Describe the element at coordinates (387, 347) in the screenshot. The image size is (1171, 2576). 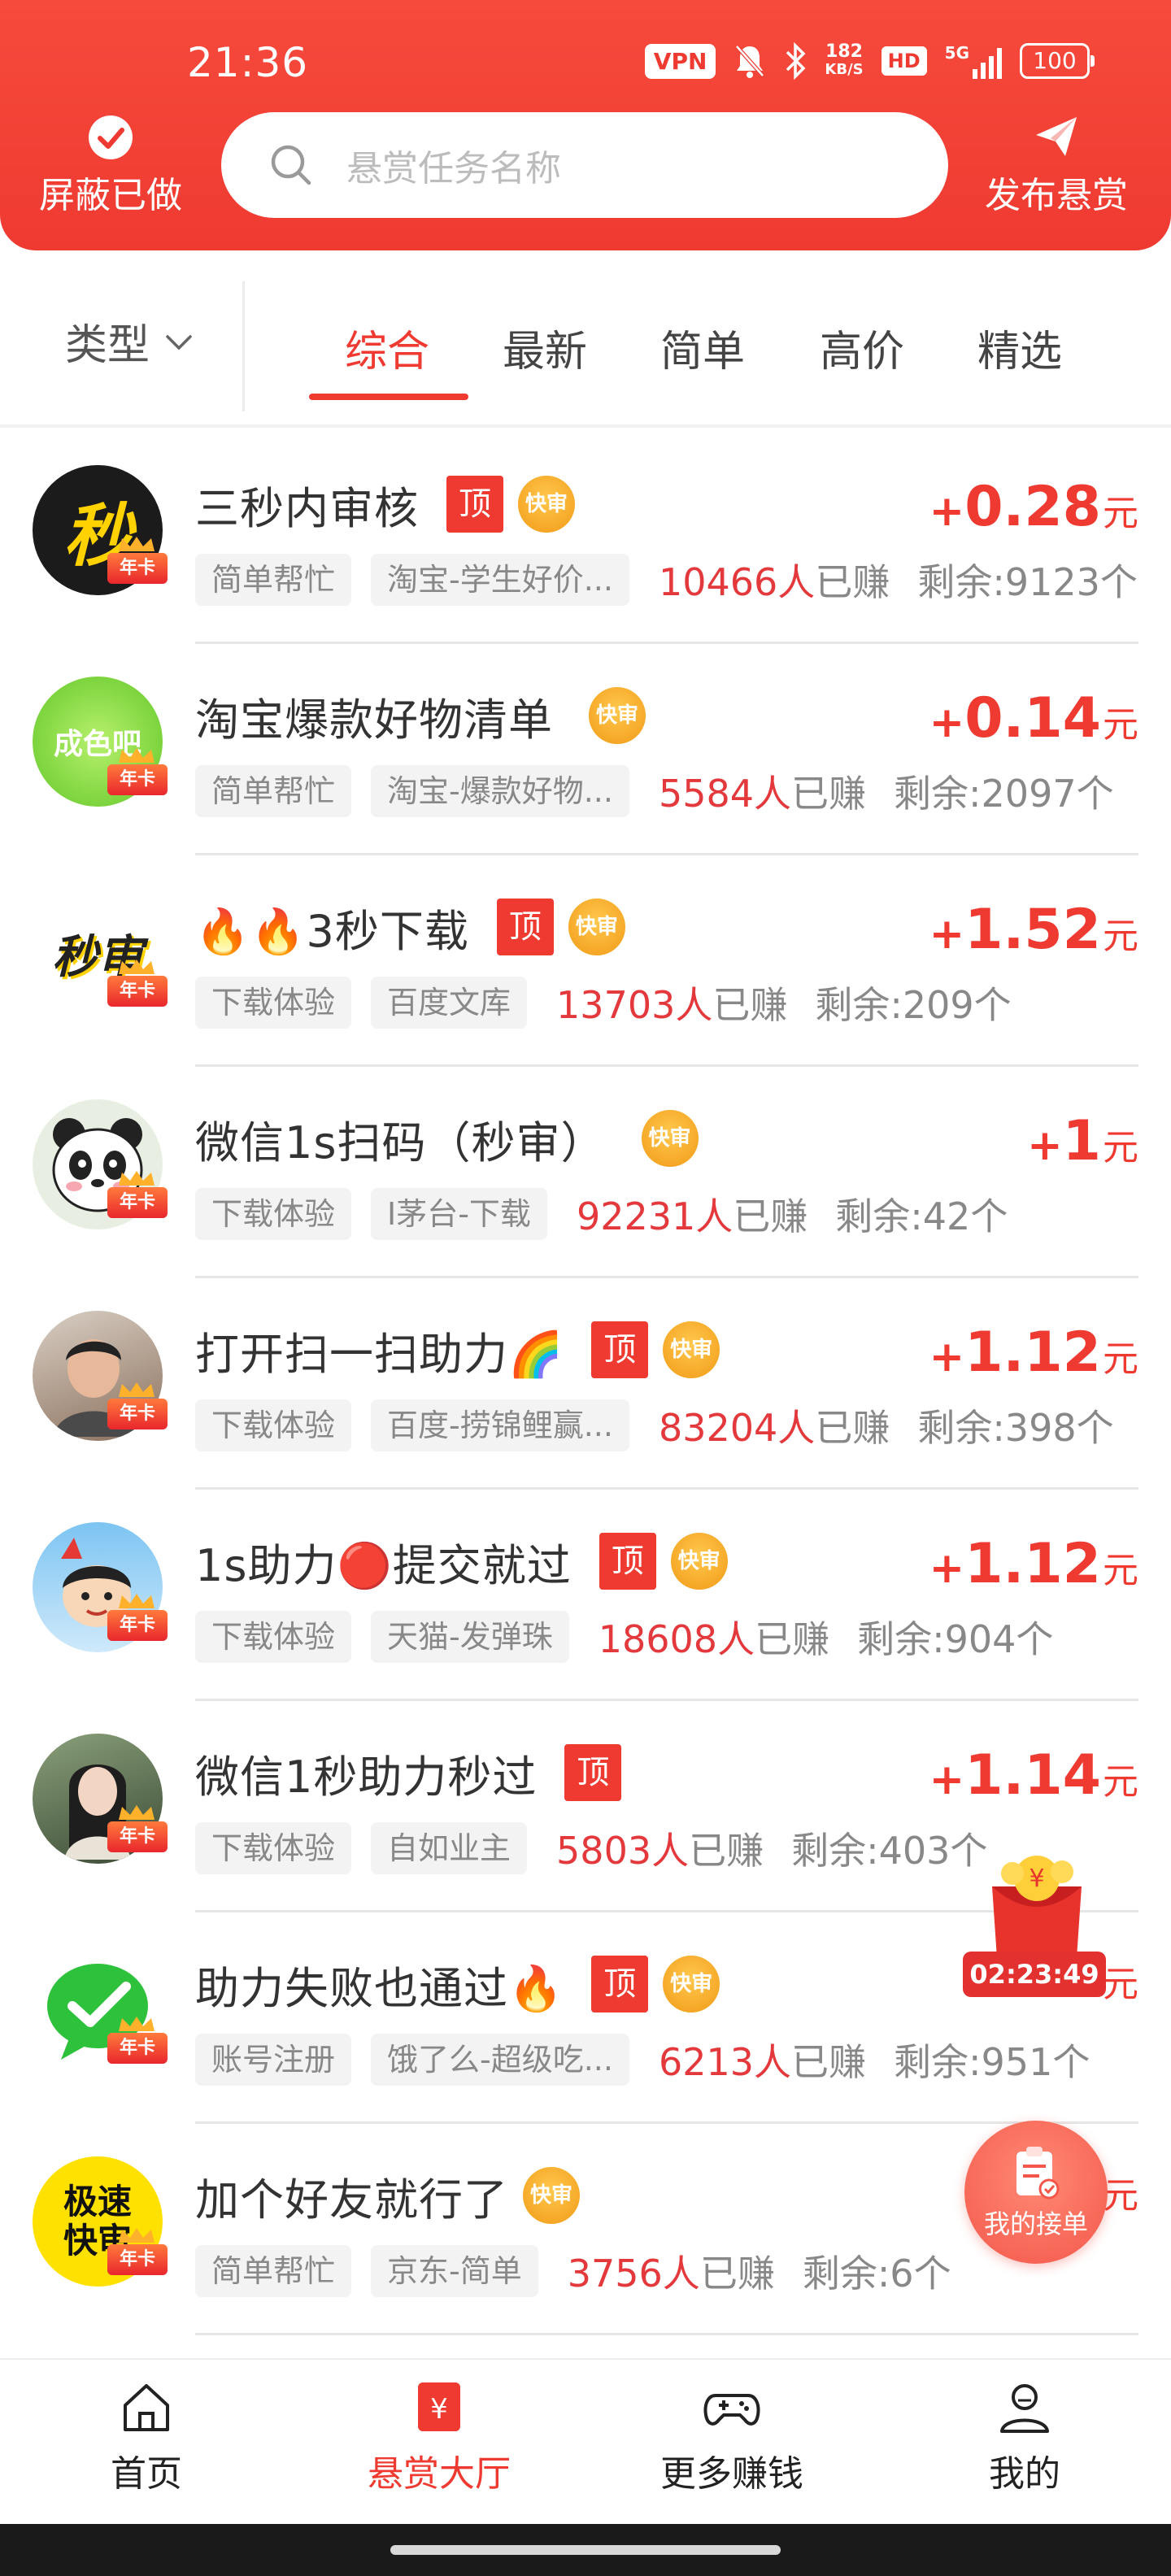
I see `tab-comprehensive: 综合` at that location.